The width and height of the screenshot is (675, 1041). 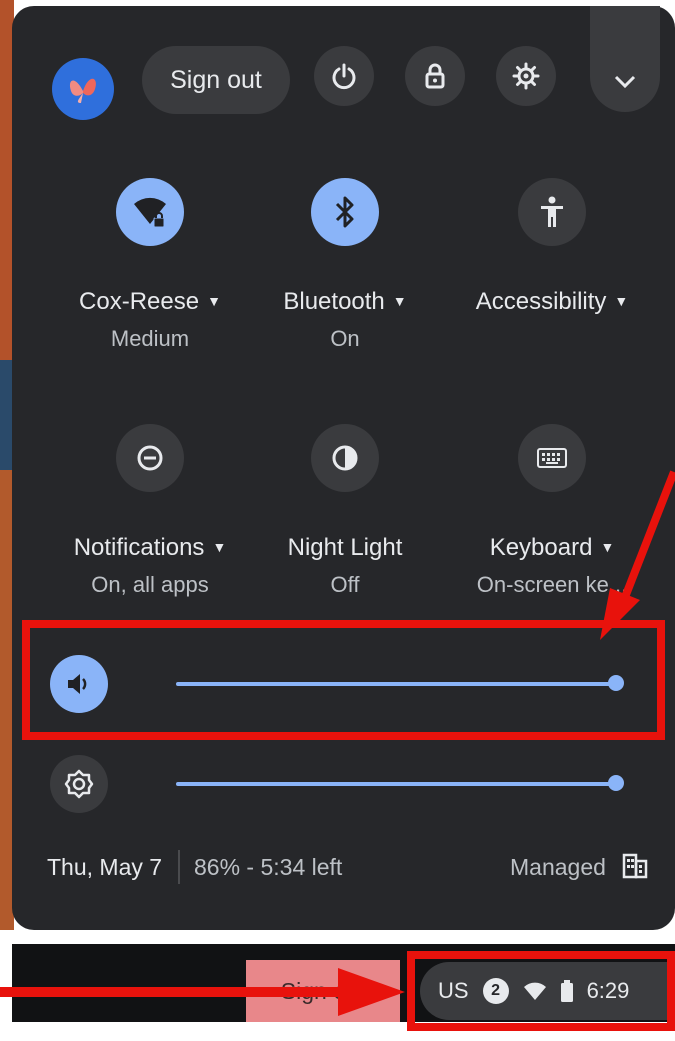 What do you see at coordinates (625, 59) in the screenshot?
I see `collapse-button` at bounding box center [625, 59].